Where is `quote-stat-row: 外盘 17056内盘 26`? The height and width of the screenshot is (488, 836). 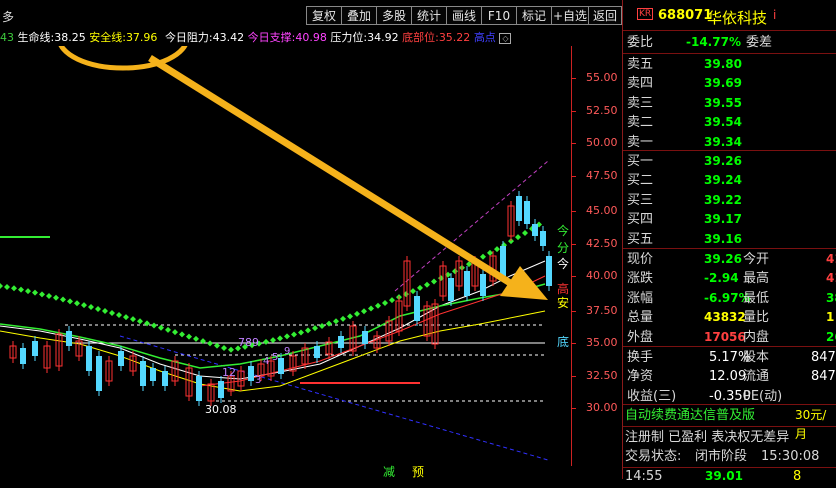 quote-stat-row: 外盘 17056内盘 26 is located at coordinates (729, 337).